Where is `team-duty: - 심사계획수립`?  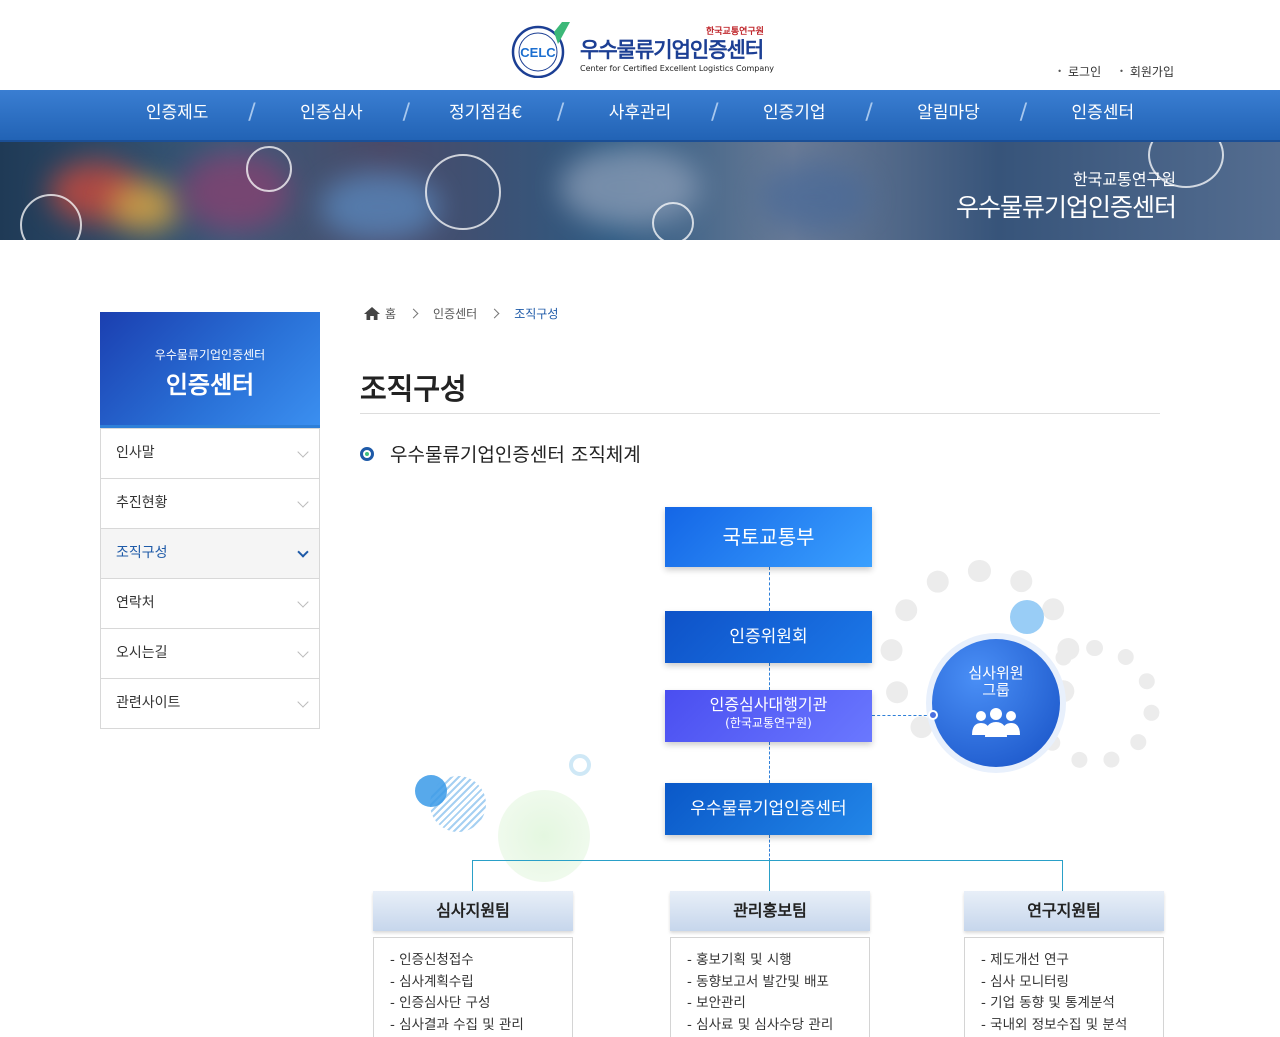
team-duty: - 심사계획수립 is located at coordinates (432, 981).